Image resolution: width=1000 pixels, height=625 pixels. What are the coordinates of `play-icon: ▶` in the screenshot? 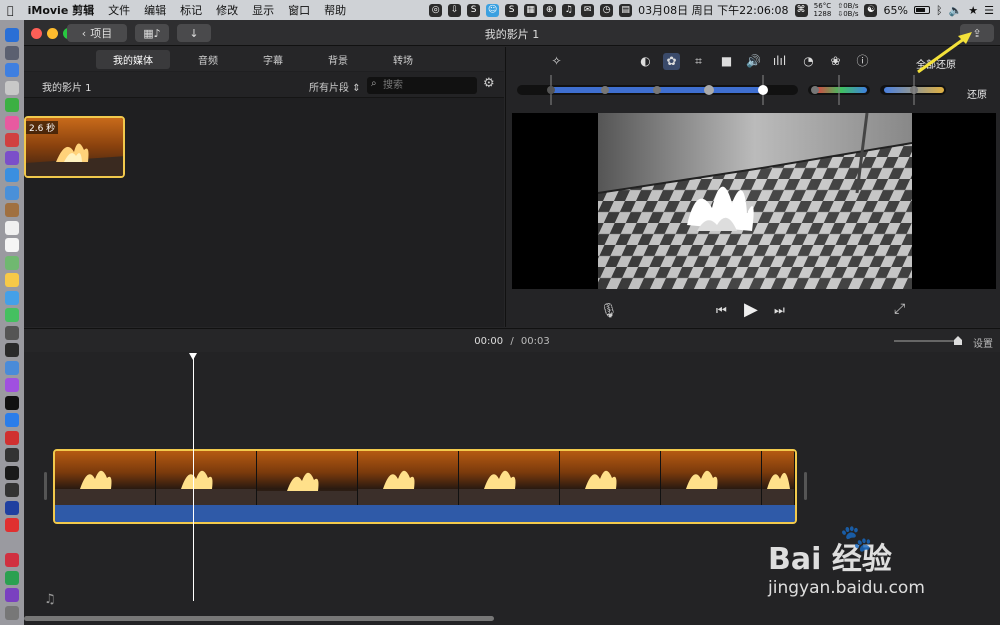 It's located at (751, 309).